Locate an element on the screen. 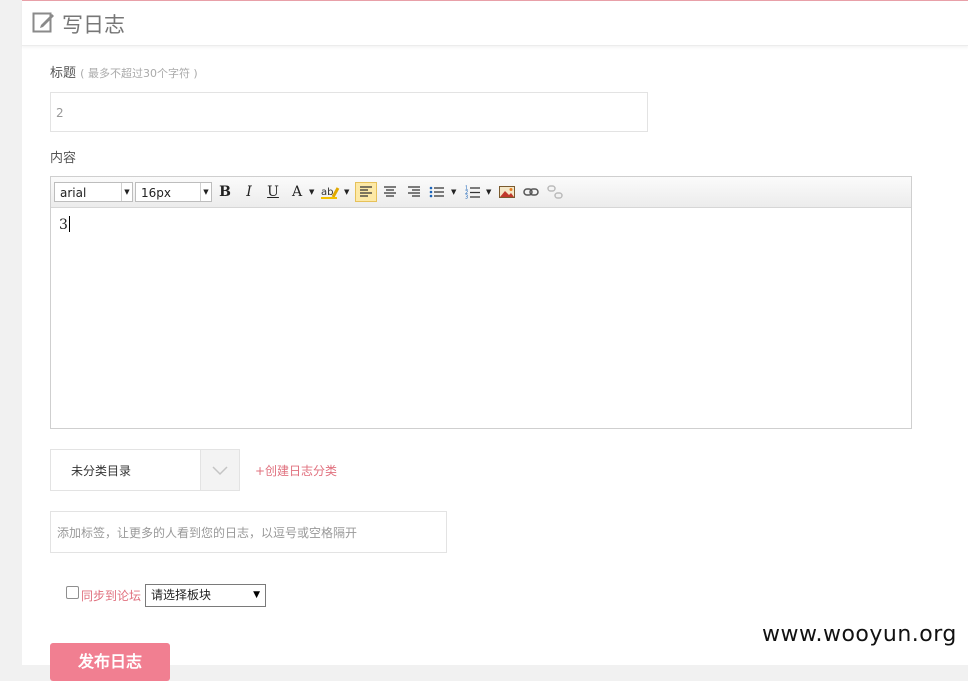 This screenshot has height=681, width=968. page-header: 写日志 is located at coordinates (495, 23).